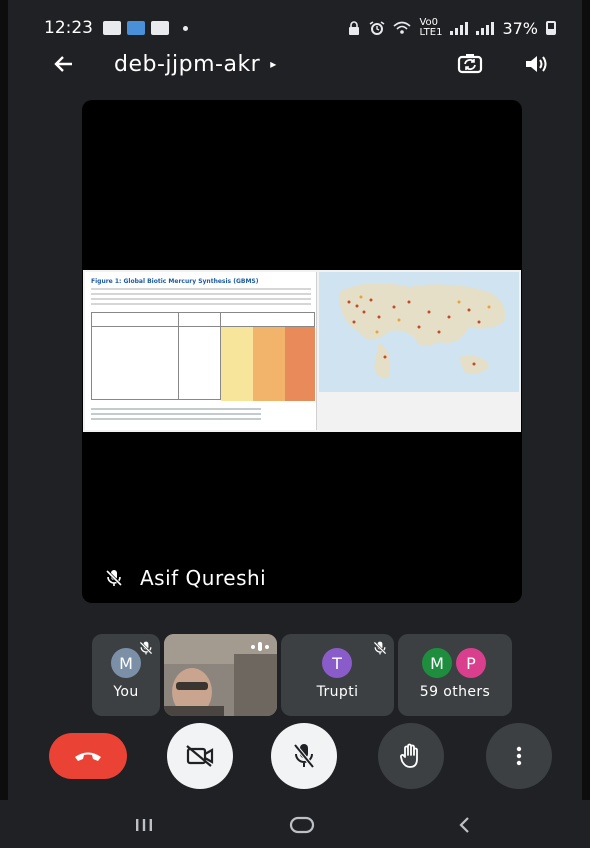 The width and height of the screenshot is (590, 848). What do you see at coordinates (178, 356) in the screenshot?
I see `slide-table-divider` at bounding box center [178, 356].